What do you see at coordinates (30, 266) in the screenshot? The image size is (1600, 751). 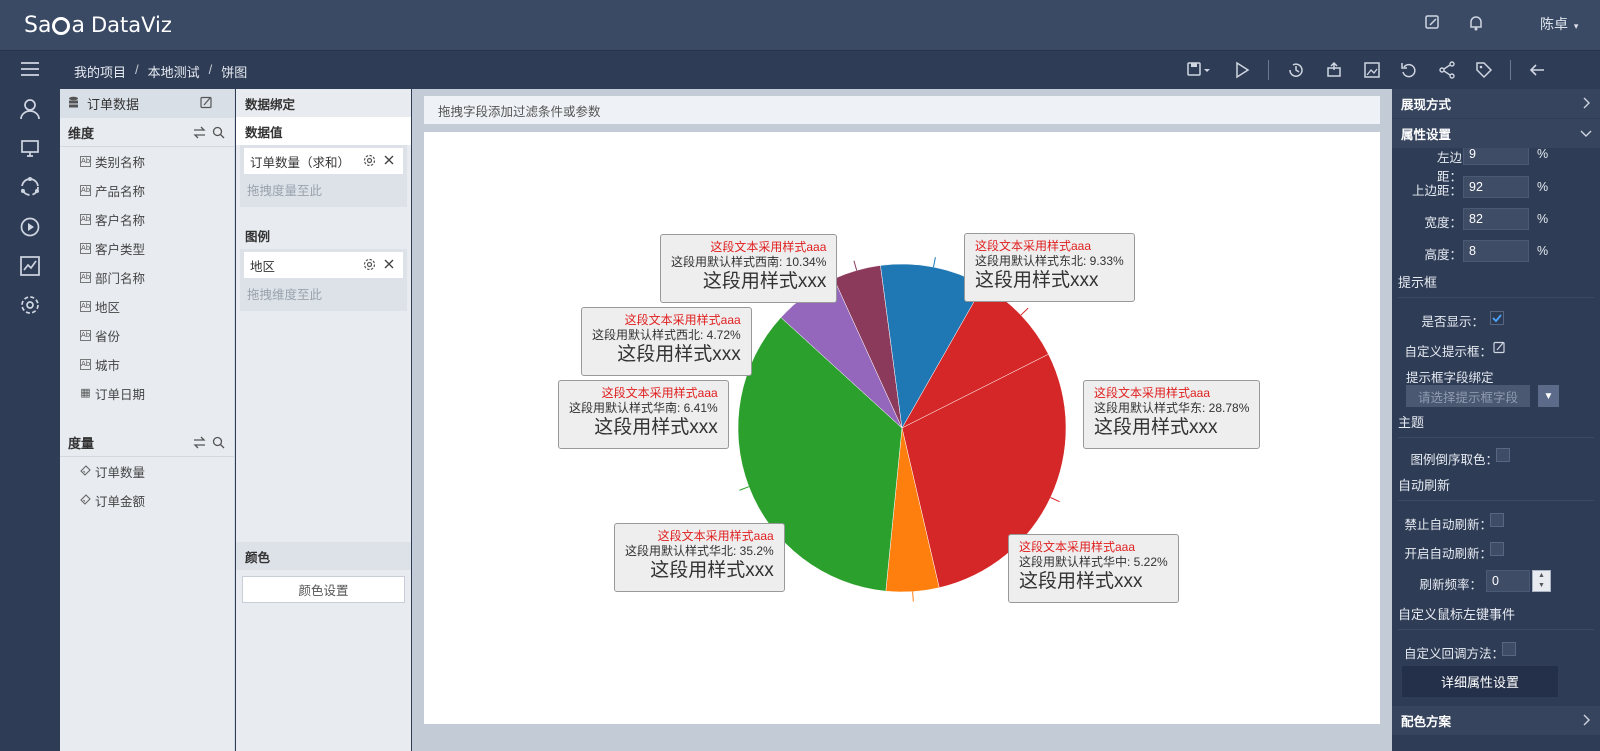 I see `chart-icon` at bounding box center [30, 266].